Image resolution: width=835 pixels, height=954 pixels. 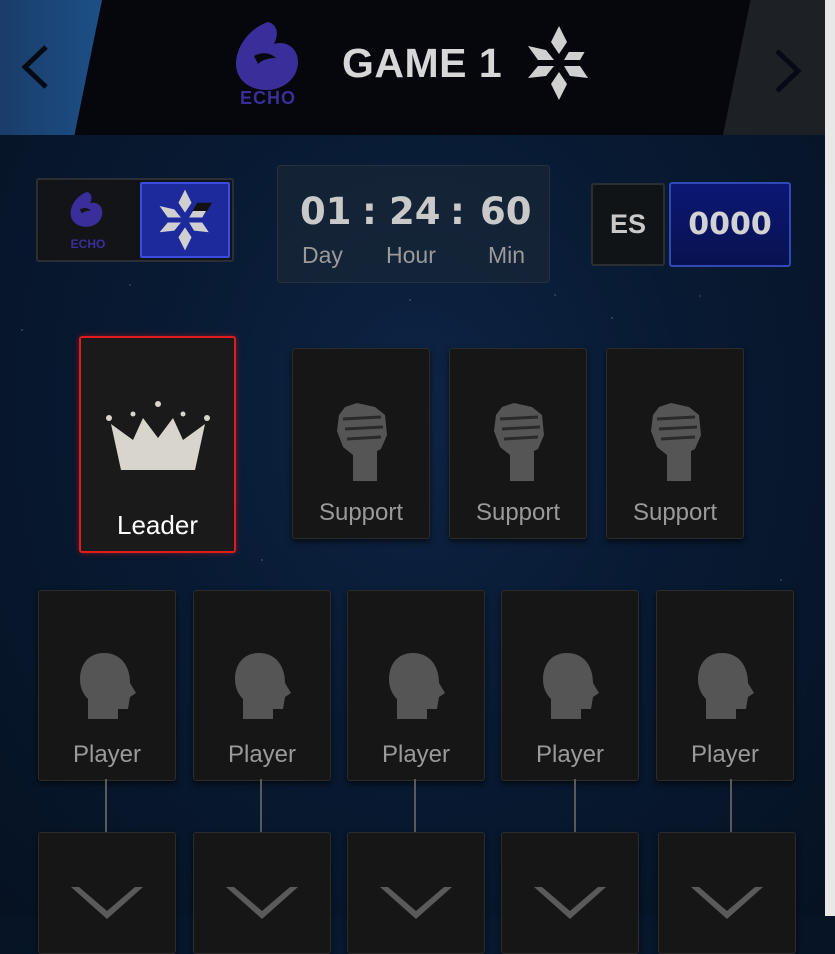 I want to click on team-b-option, so click(x=185, y=220).